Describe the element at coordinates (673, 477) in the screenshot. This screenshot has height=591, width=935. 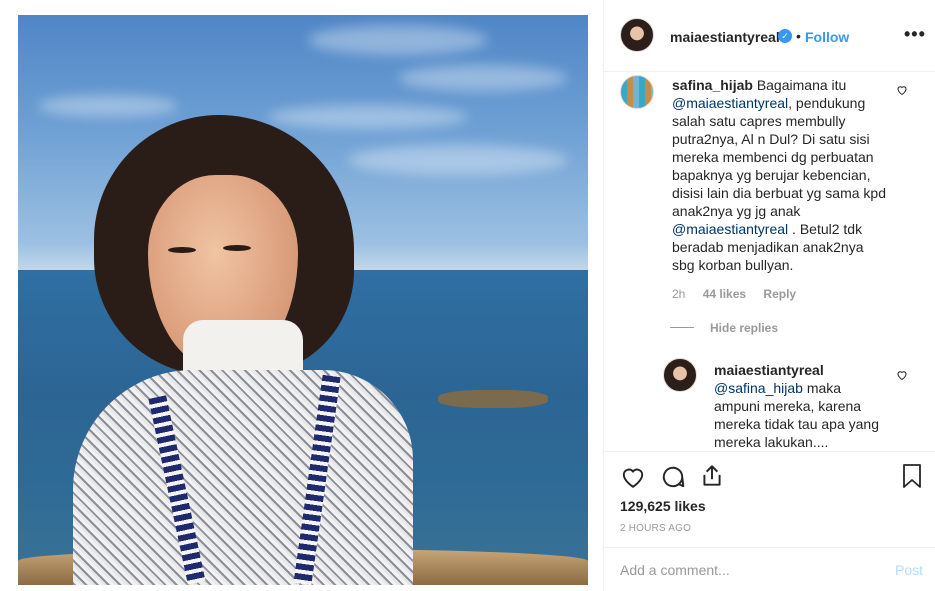
I see `comment-bubble-icon` at that location.